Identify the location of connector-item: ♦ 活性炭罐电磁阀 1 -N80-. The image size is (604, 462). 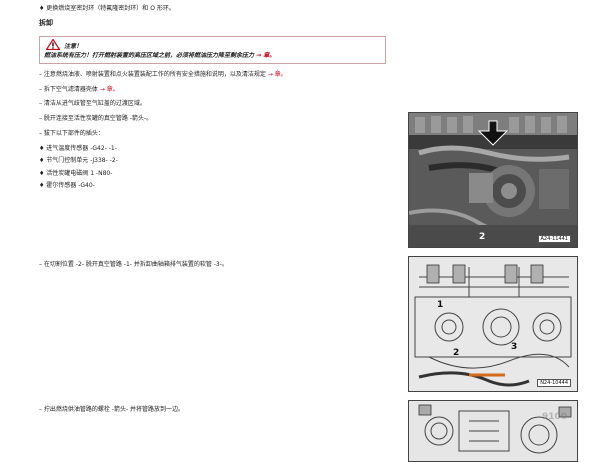
(76, 173).